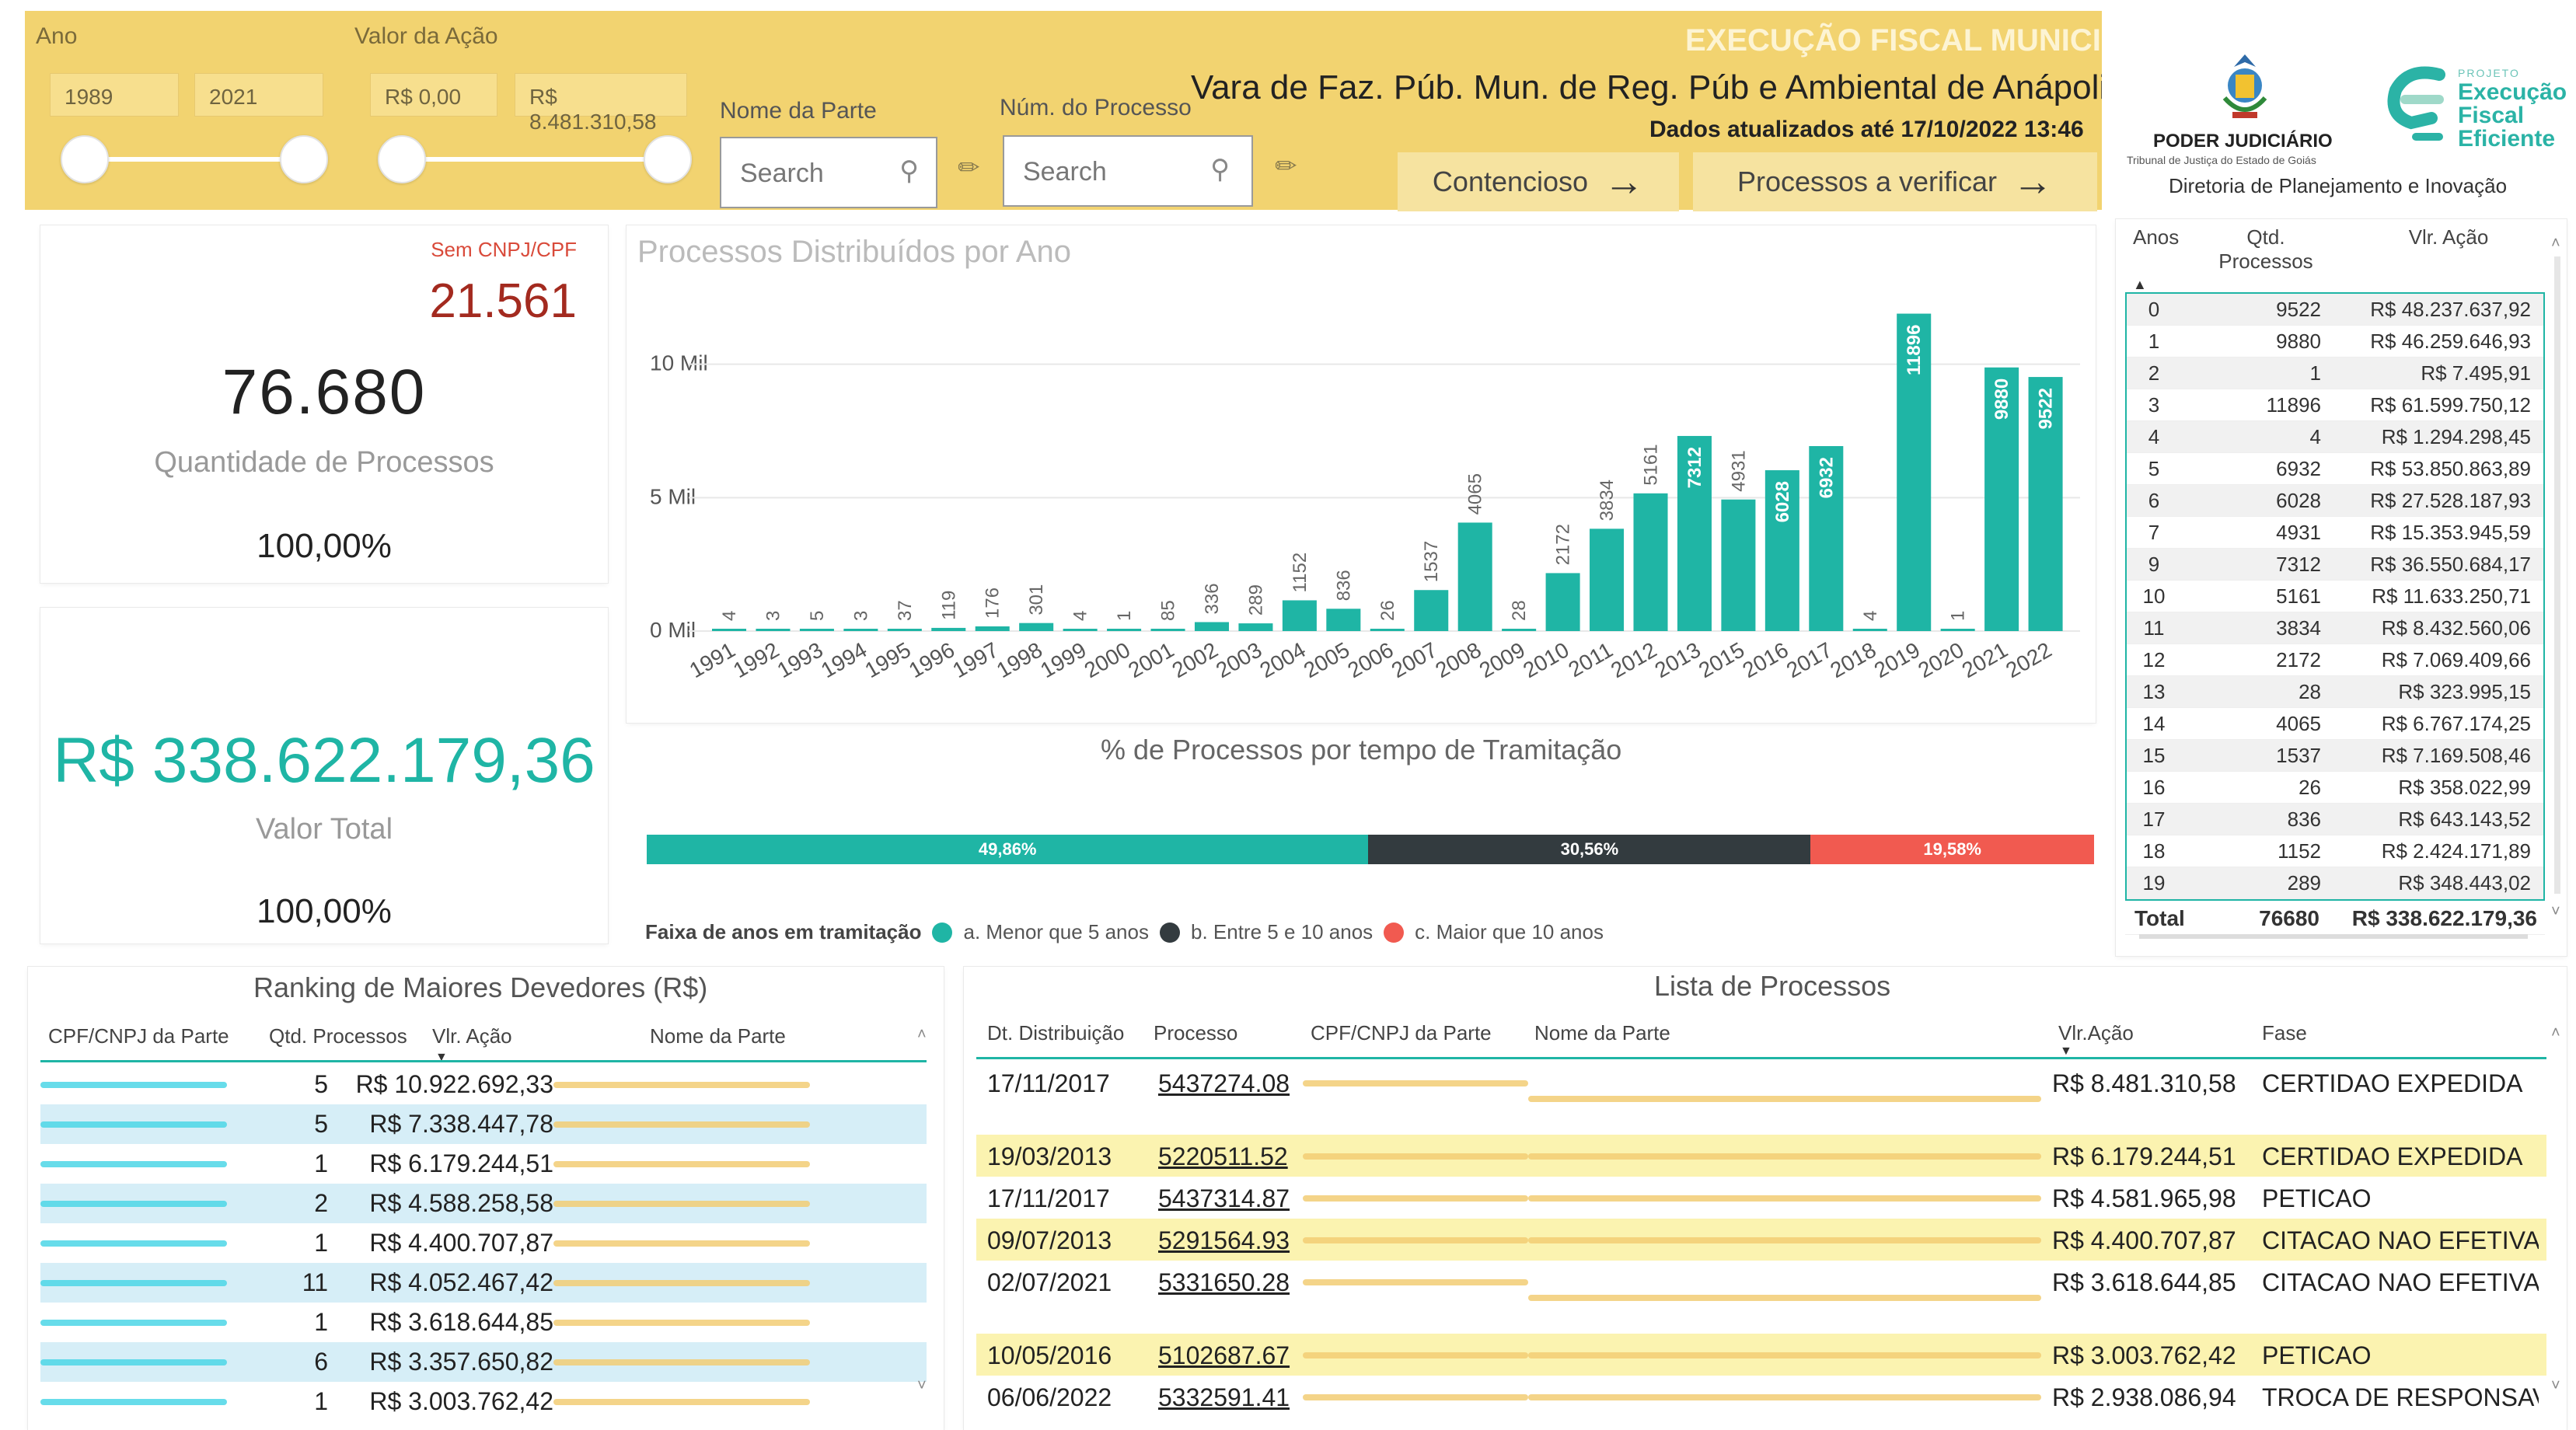 The height and width of the screenshot is (1430, 2576). I want to click on ranking-header-cpf: CPF/CNPJ da Parte, so click(138, 1036).